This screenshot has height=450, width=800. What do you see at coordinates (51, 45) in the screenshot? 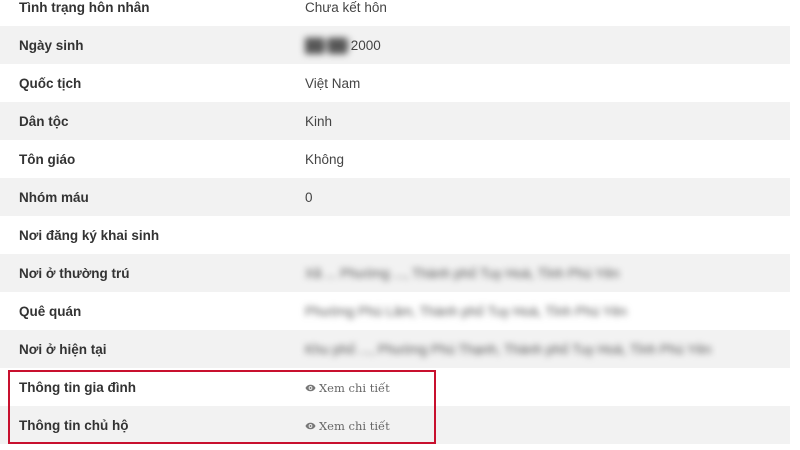
I see `row-label: Ngày sinh` at bounding box center [51, 45].